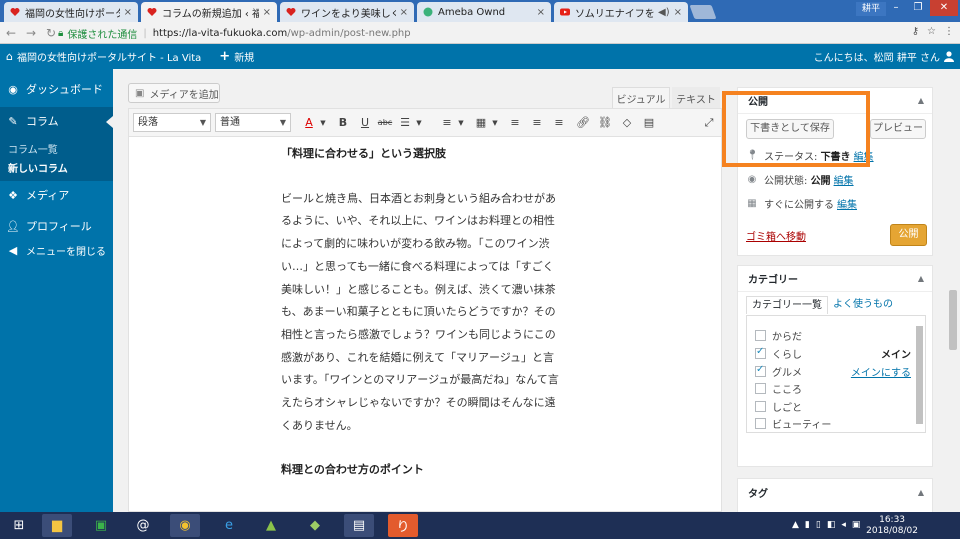 The width and height of the screenshot is (960, 539). What do you see at coordinates (38, 167) in the screenshot?
I see `submenu-new-column: 新しいコラム` at bounding box center [38, 167].